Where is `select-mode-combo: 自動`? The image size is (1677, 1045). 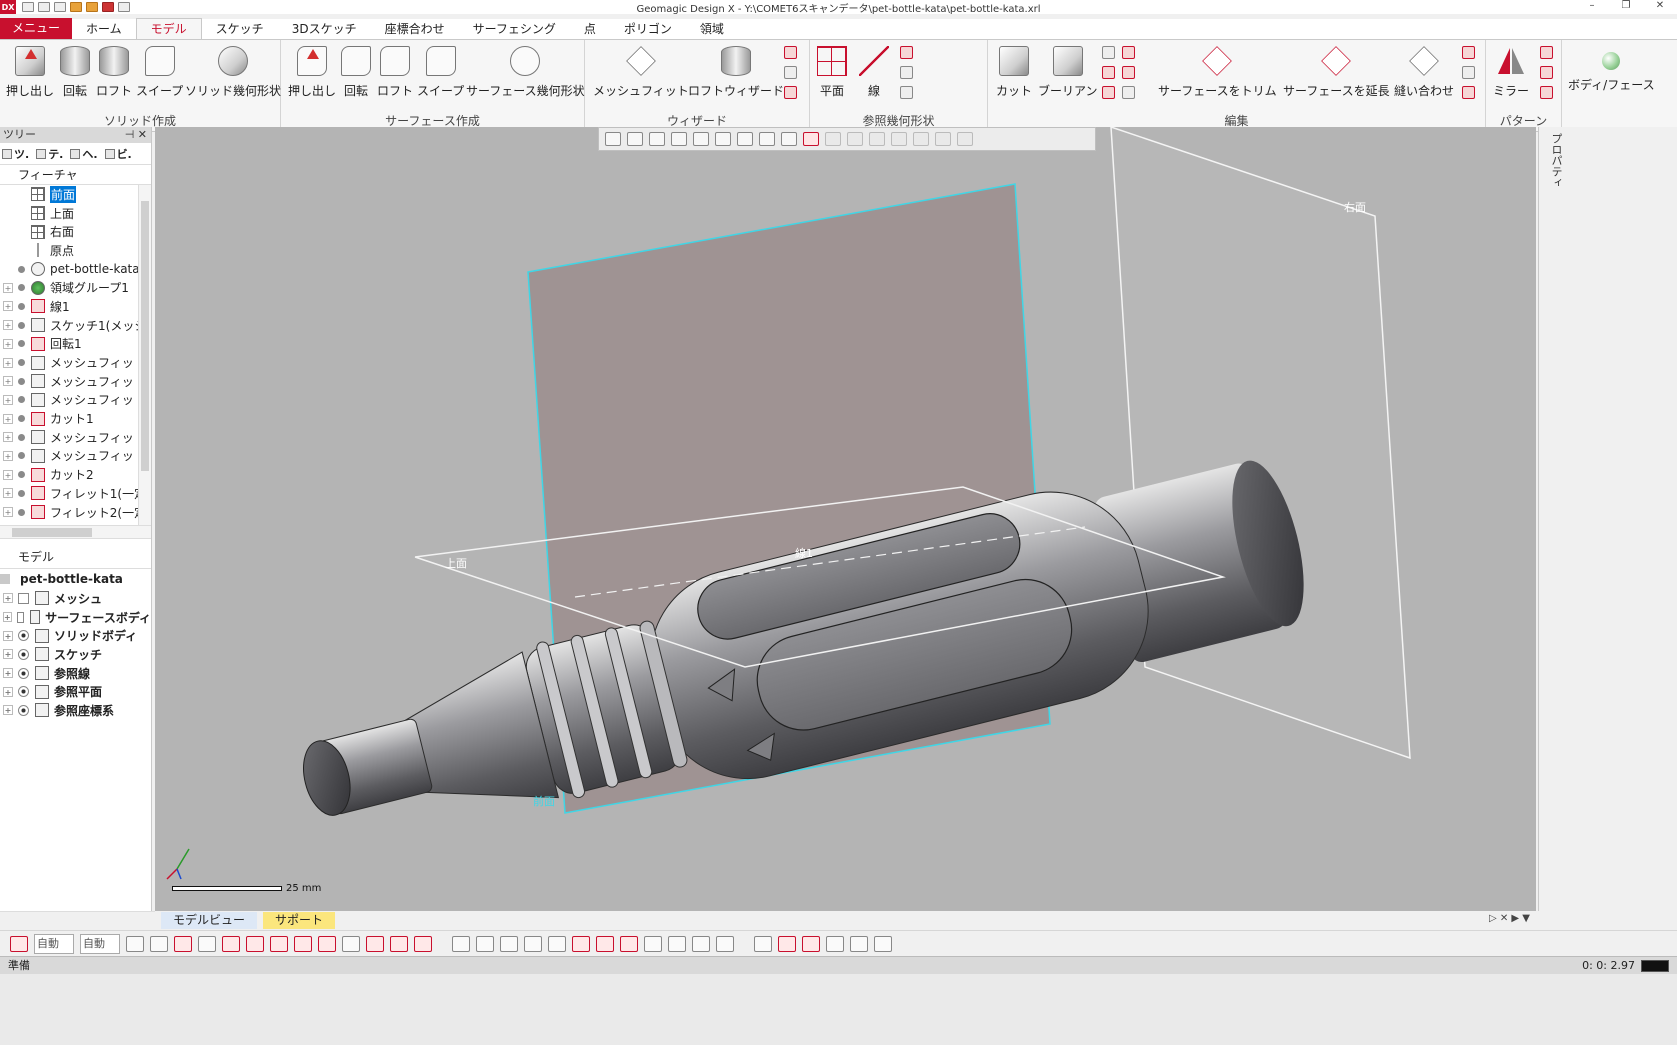 select-mode-combo: 自動 is located at coordinates (54, 943).